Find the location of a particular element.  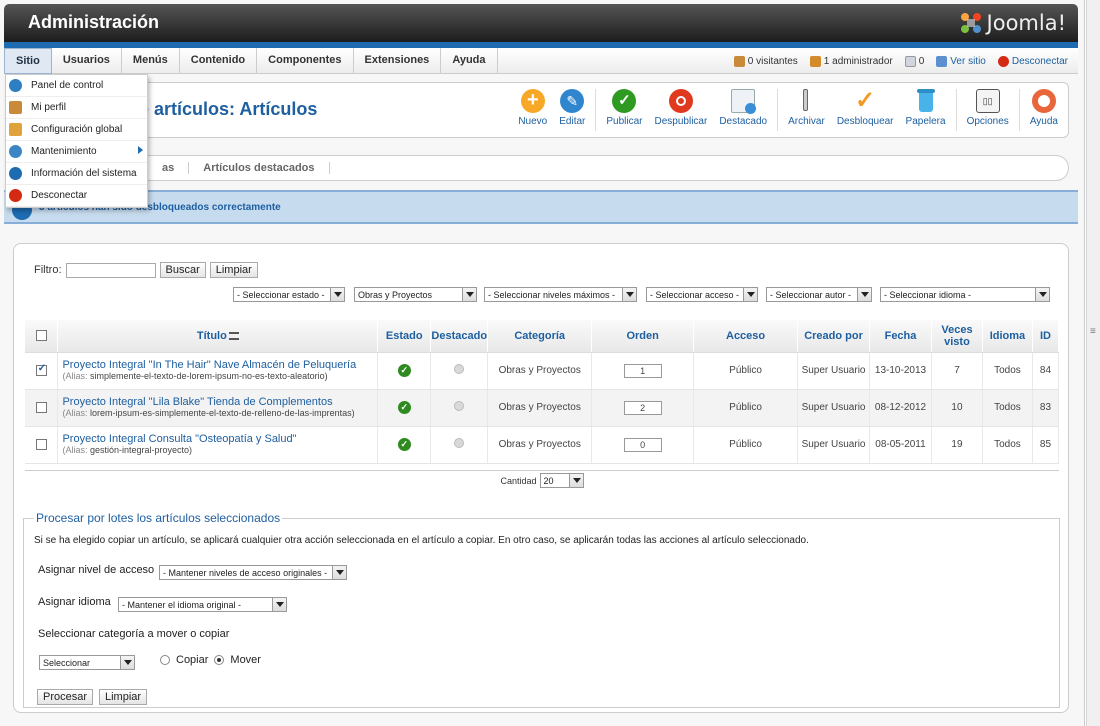

new-button: + Nuevo is located at coordinates (532, 110).